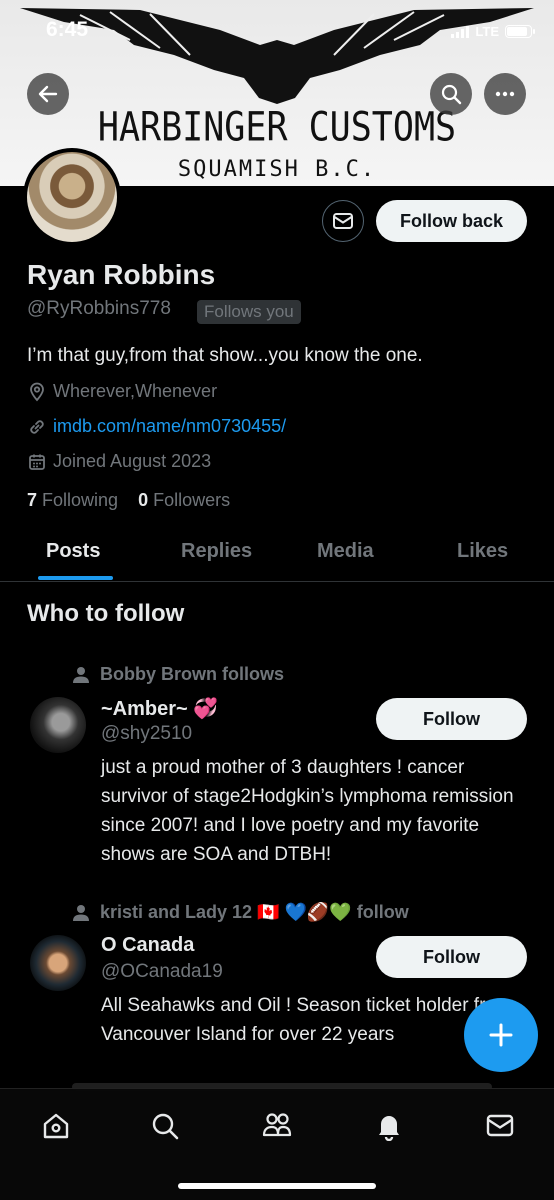 Image resolution: width=554 pixels, height=1200 pixels. I want to click on profile-joined: Joined August 2023, so click(119, 461).